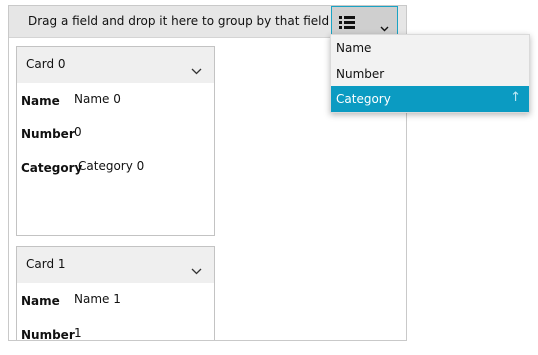 The height and width of the screenshot is (355, 538). Describe the element at coordinates (347, 23) in the screenshot. I see `list-icon` at that location.